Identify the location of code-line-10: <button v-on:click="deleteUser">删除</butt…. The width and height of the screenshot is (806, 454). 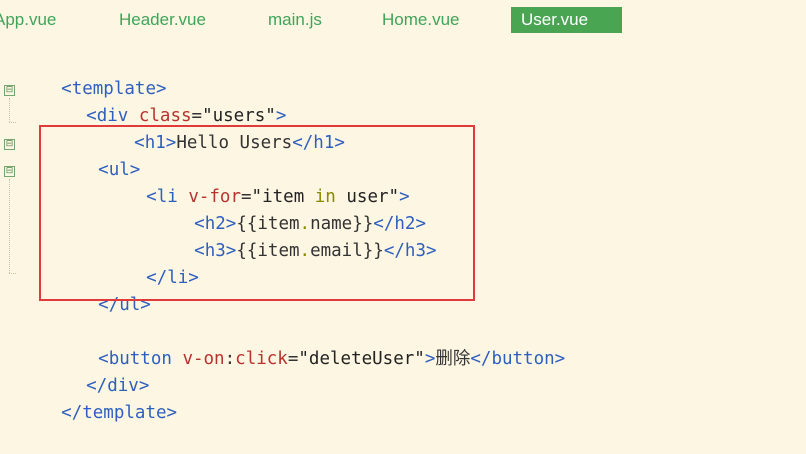
(310, 344).